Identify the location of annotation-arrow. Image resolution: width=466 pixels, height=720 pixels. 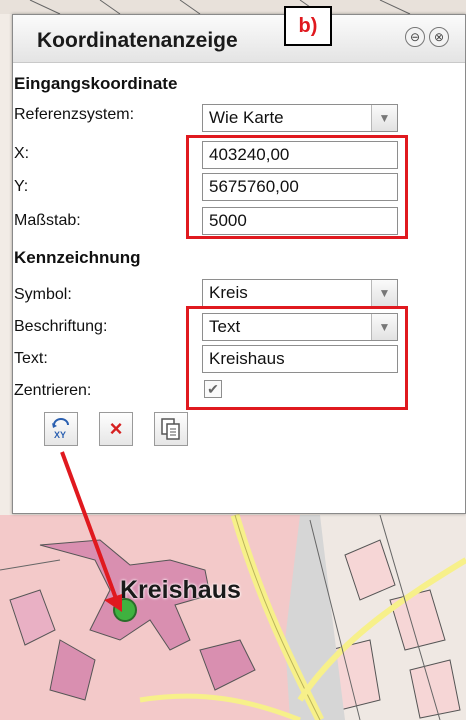
(91, 531).